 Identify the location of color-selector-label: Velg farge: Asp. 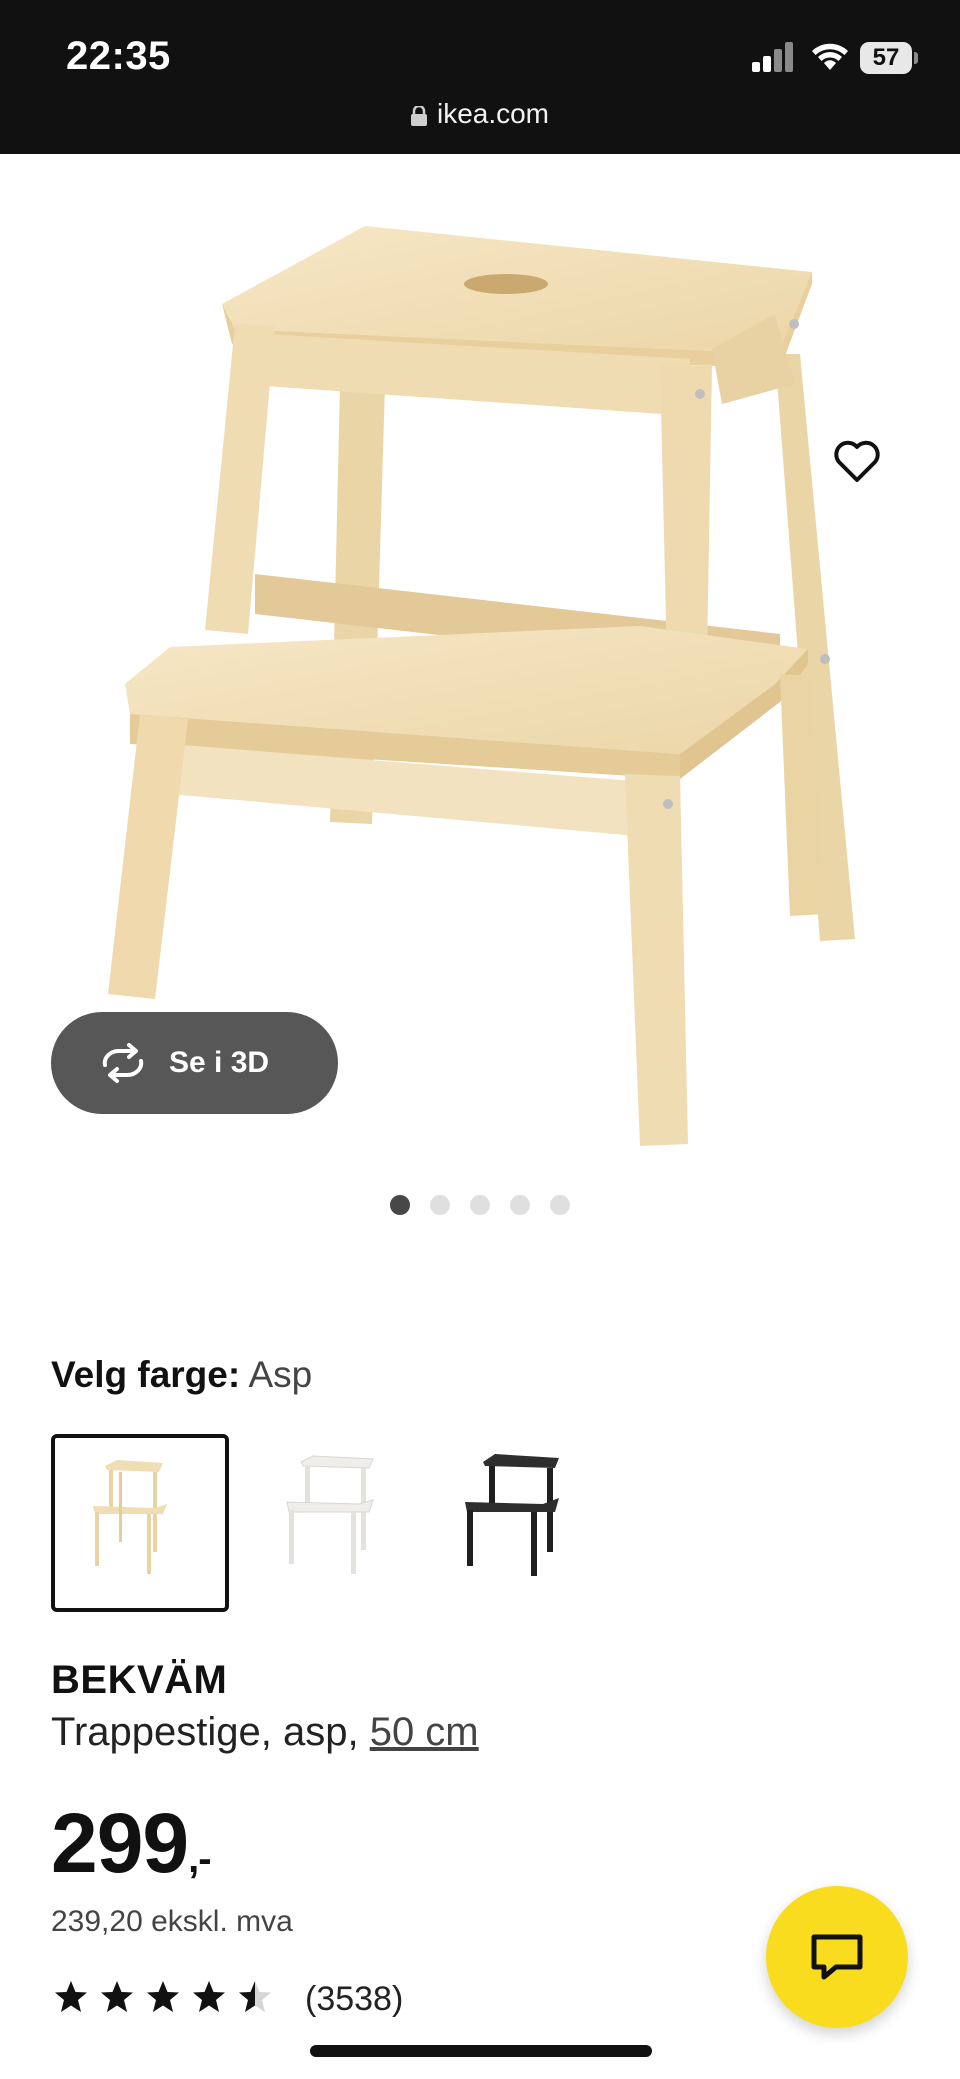
(181, 1375).